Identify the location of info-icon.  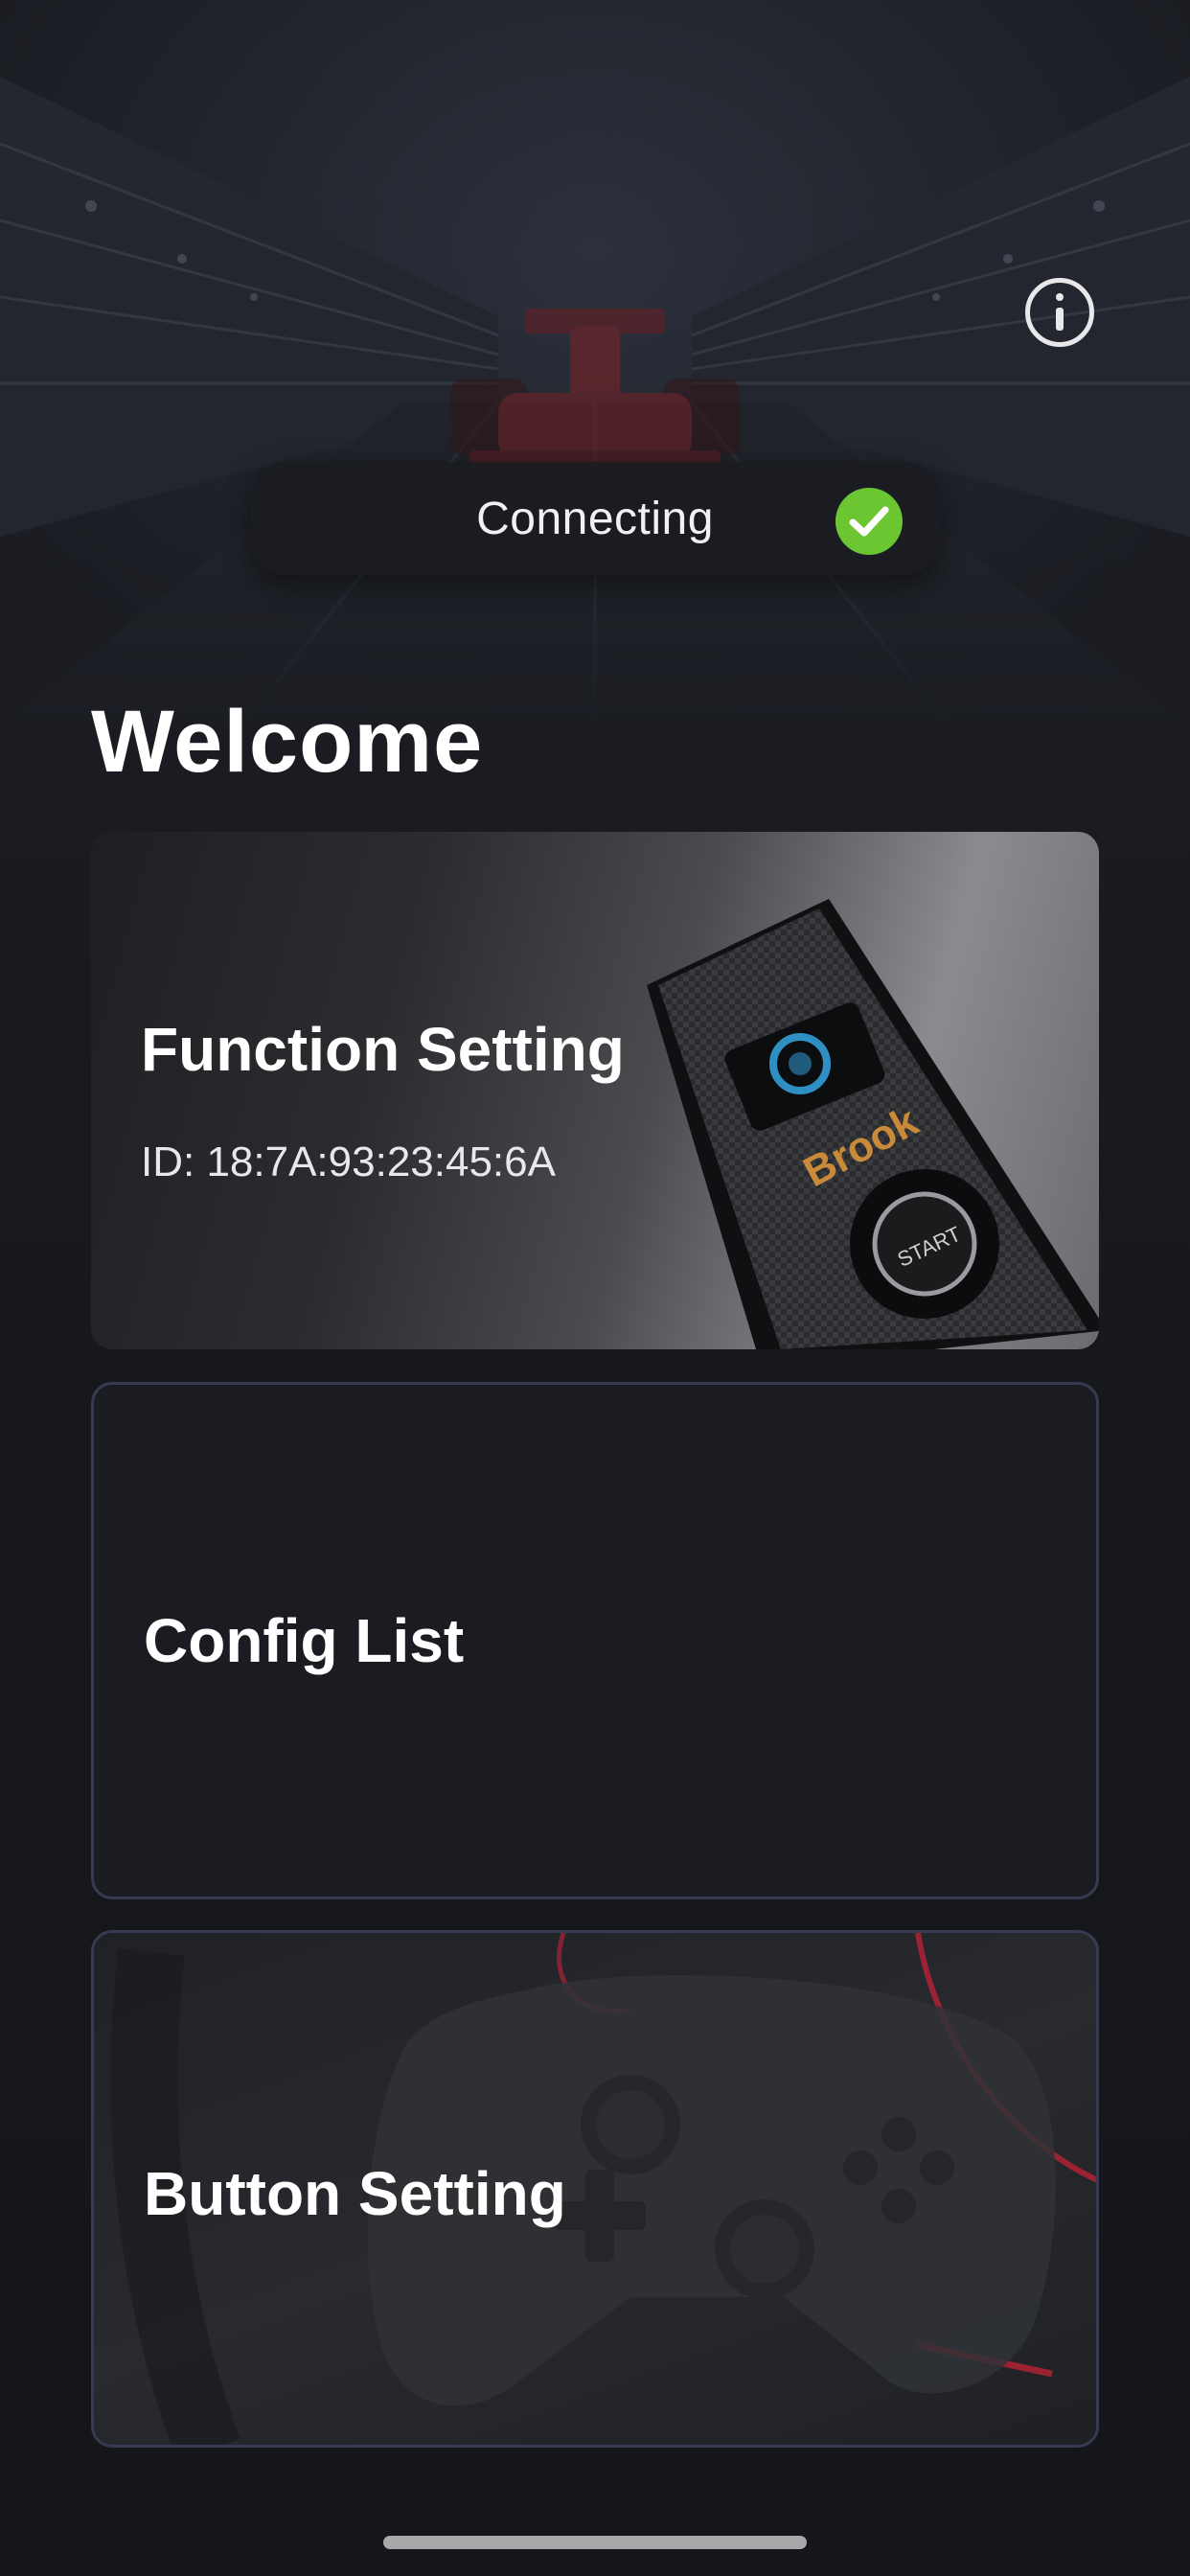
(1060, 312).